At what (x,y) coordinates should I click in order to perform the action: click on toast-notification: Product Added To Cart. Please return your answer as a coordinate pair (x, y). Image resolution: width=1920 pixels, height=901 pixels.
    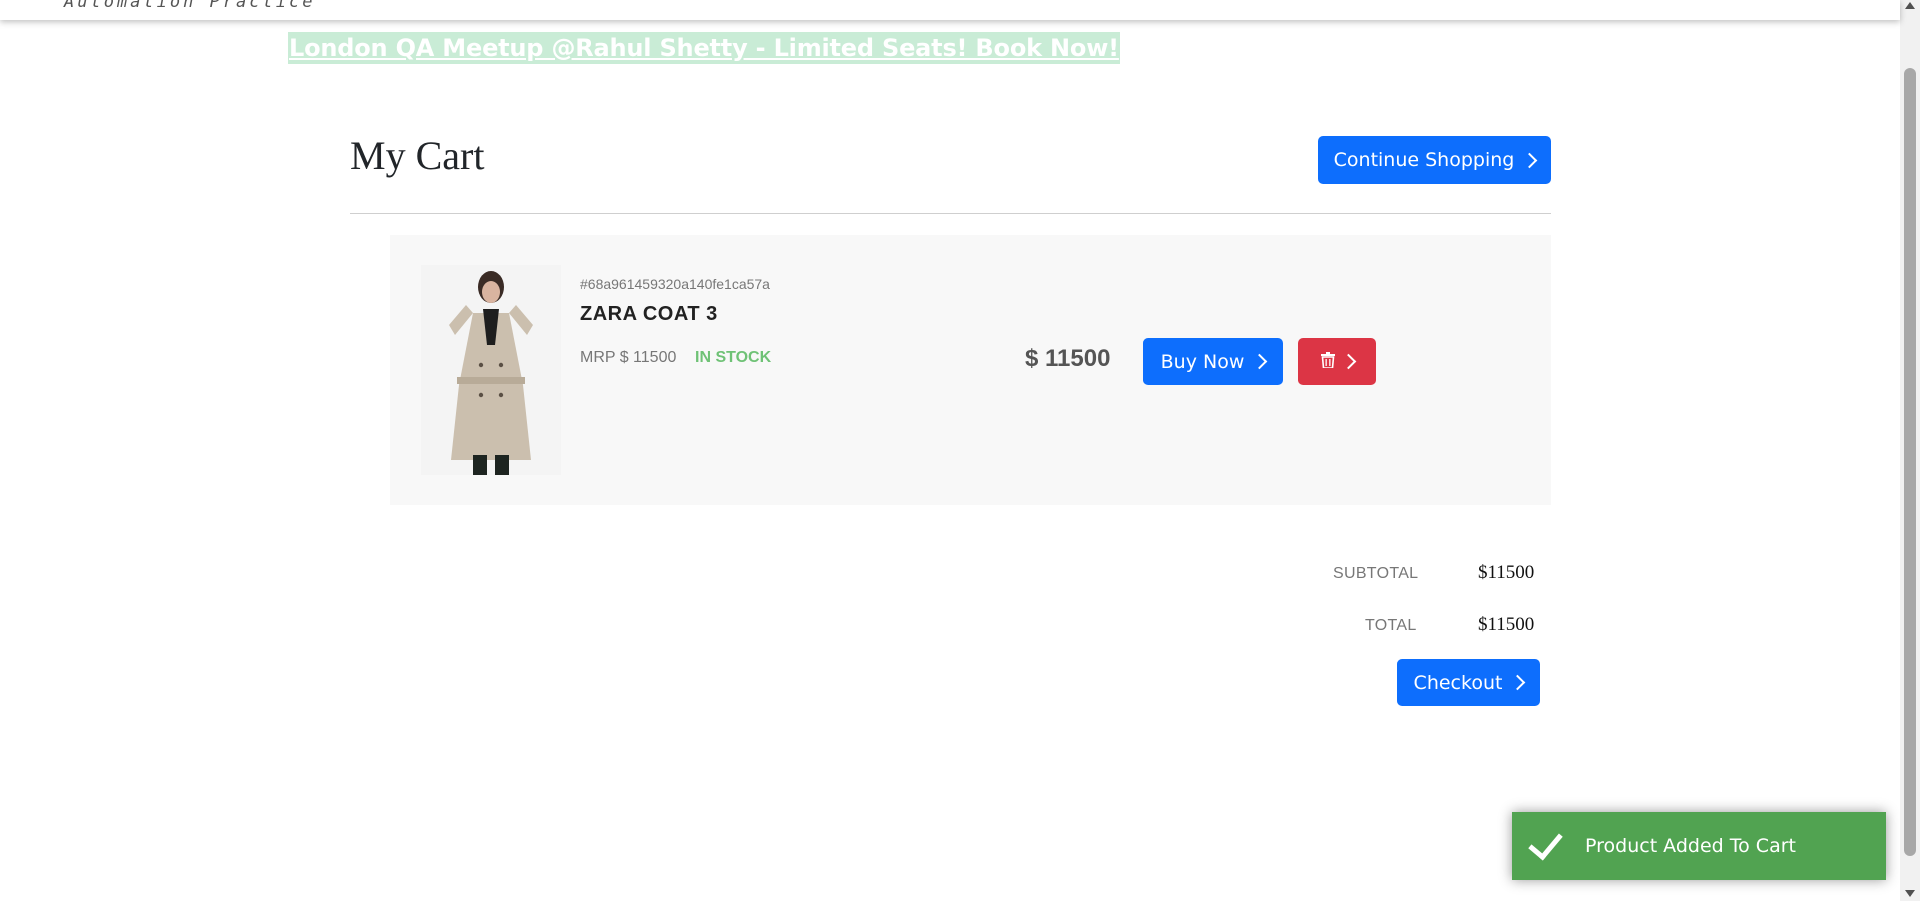
    Looking at the image, I should click on (1699, 846).